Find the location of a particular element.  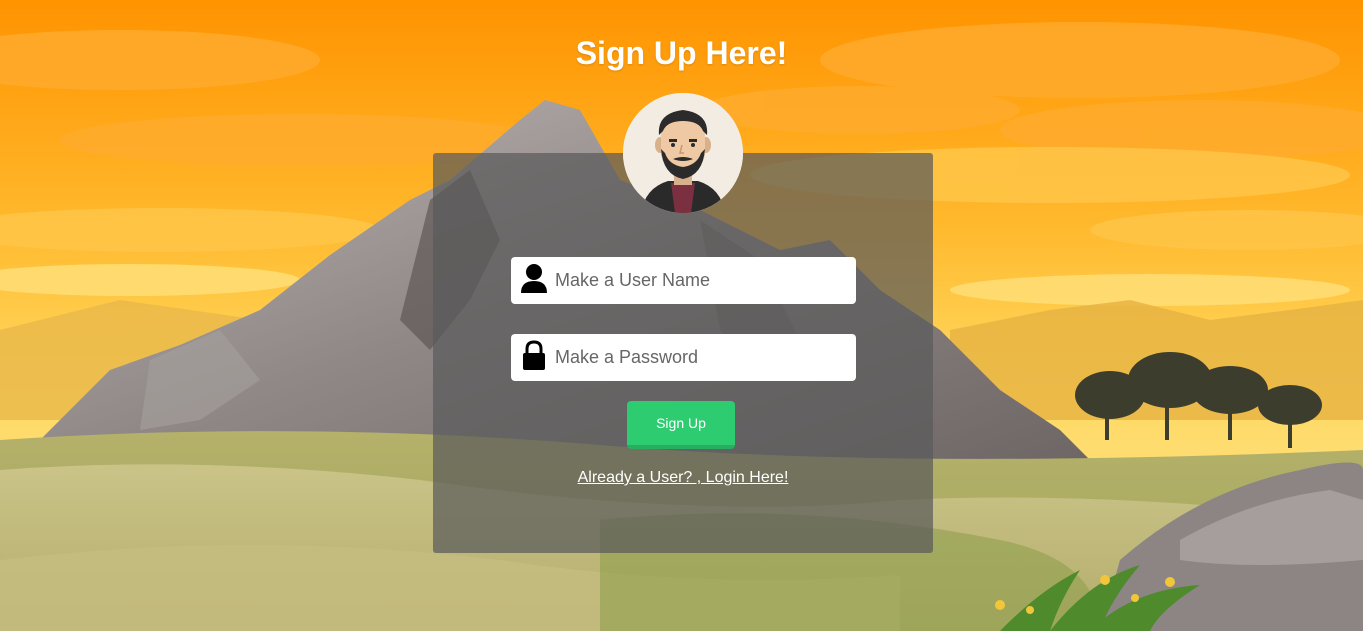

password-input is located at coordinates (700, 357).